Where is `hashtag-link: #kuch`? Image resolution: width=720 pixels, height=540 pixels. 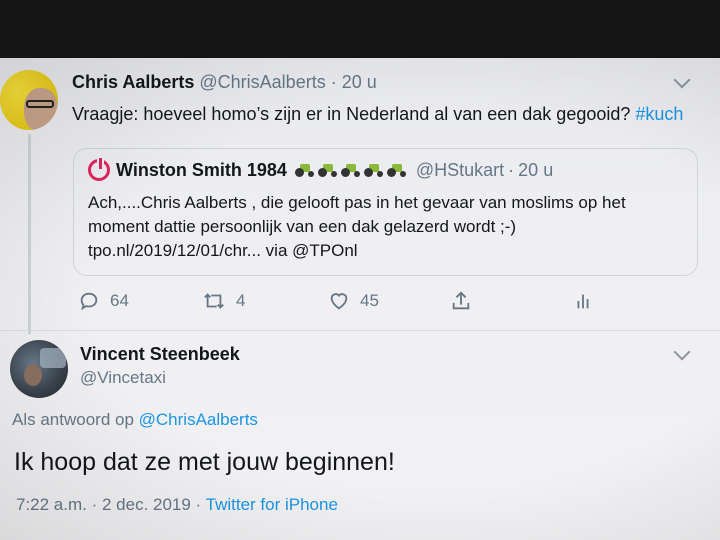
hashtag-link: #kuch is located at coordinates (659, 114).